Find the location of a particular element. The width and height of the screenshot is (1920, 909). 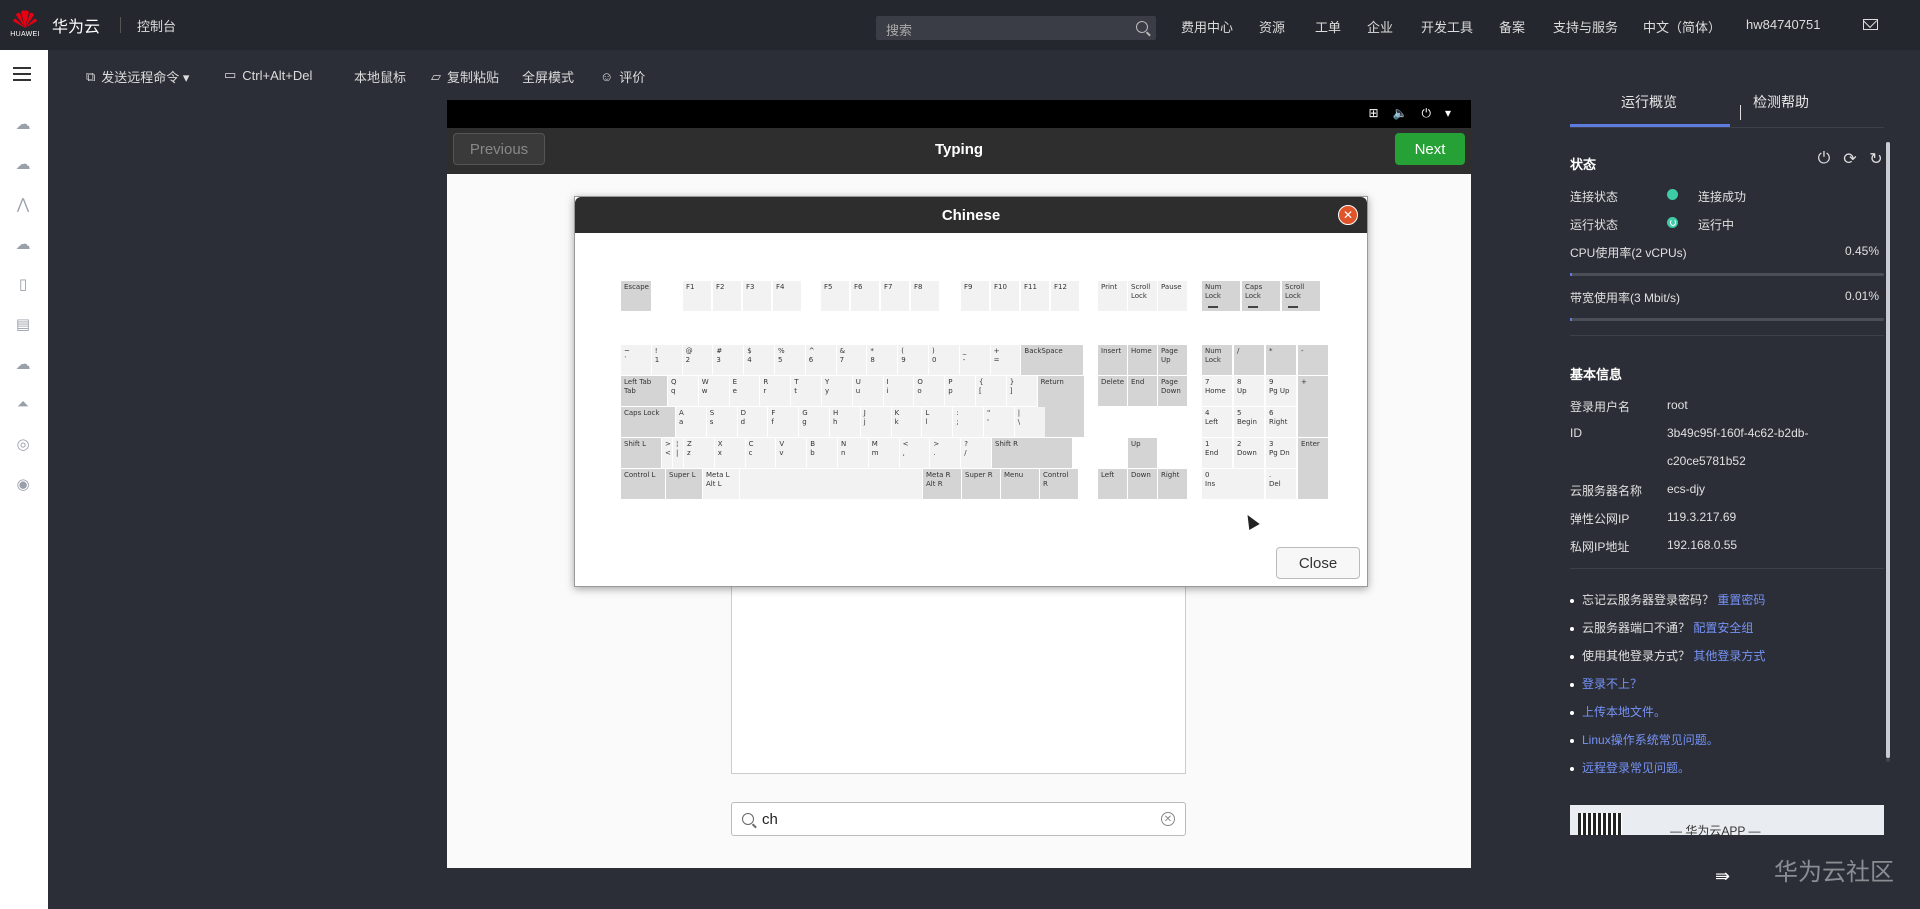

key-label: N is located at coordinates (844, 444).